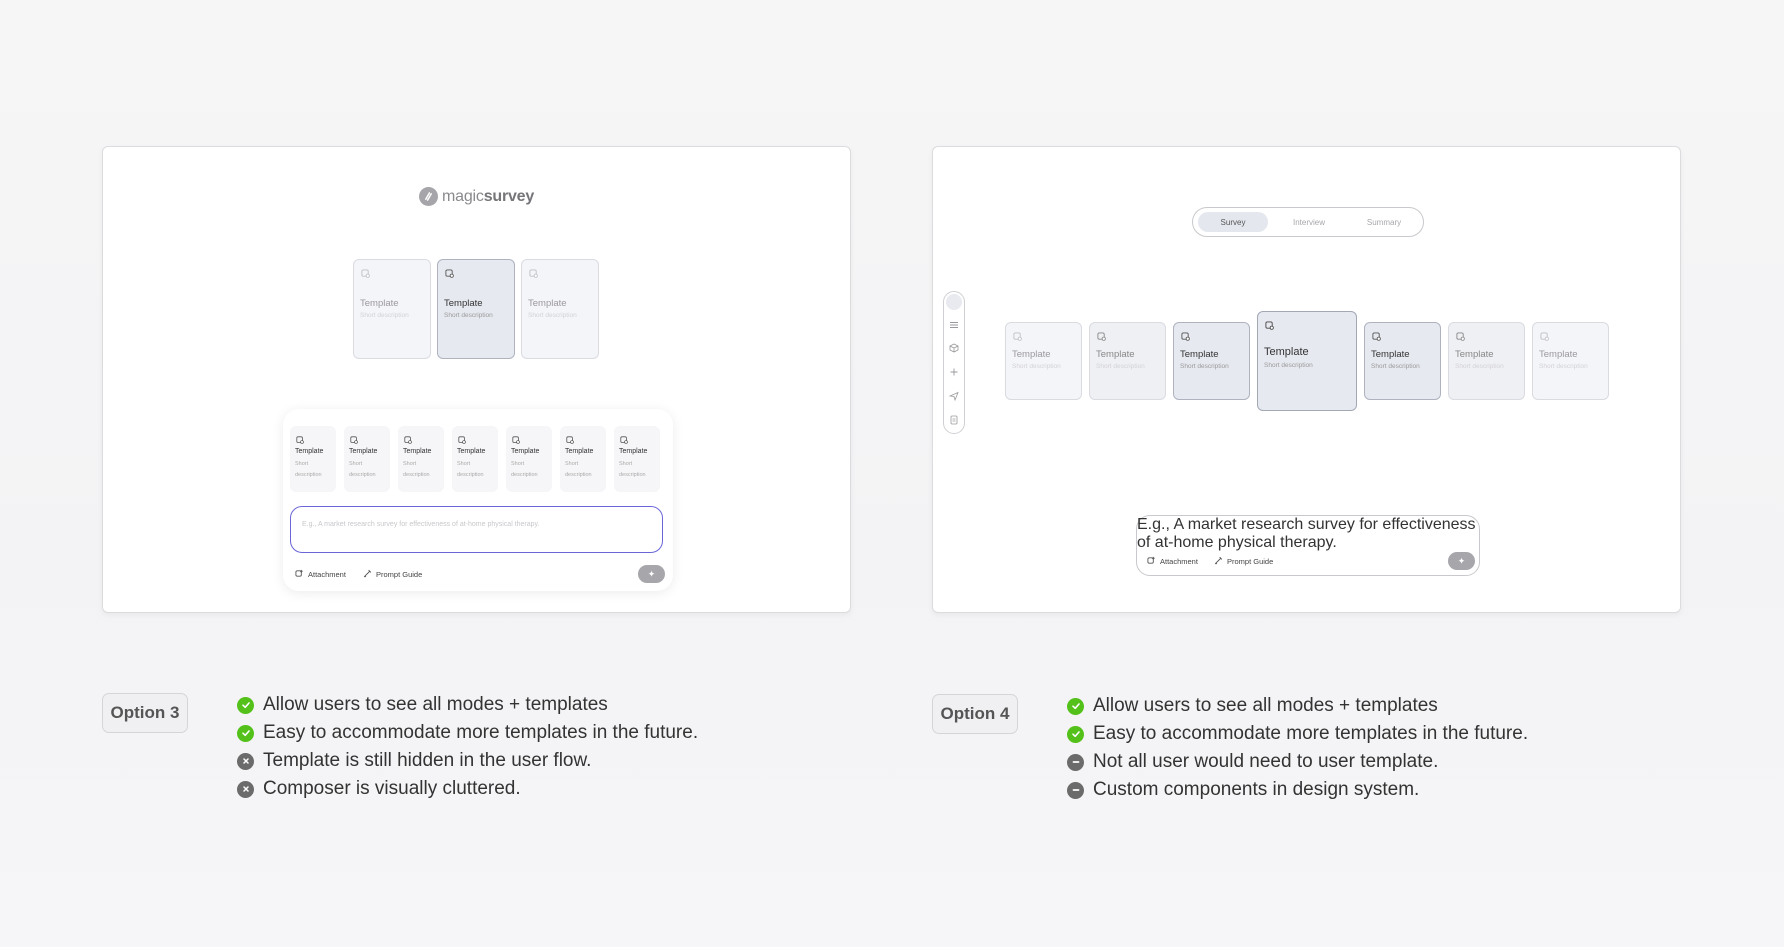 This screenshot has width=1784, height=947. What do you see at coordinates (392, 788) in the screenshot?
I see `note-text: Composer is visually cluttered.` at bounding box center [392, 788].